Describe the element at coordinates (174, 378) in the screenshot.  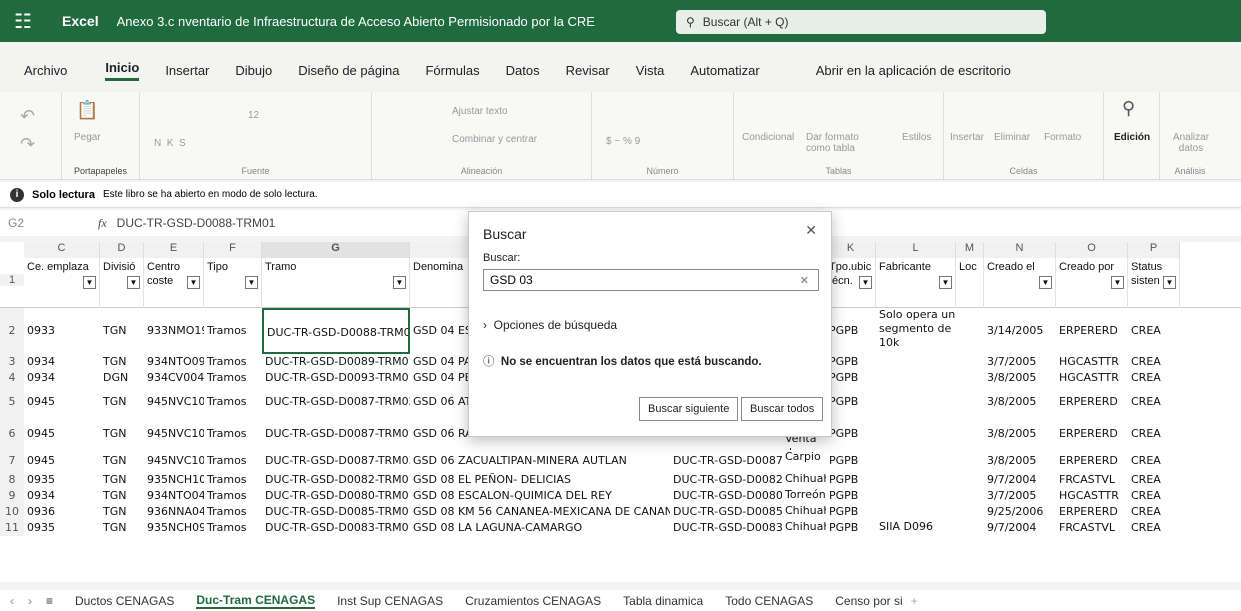
I see `table-cell: 934CV004` at that location.